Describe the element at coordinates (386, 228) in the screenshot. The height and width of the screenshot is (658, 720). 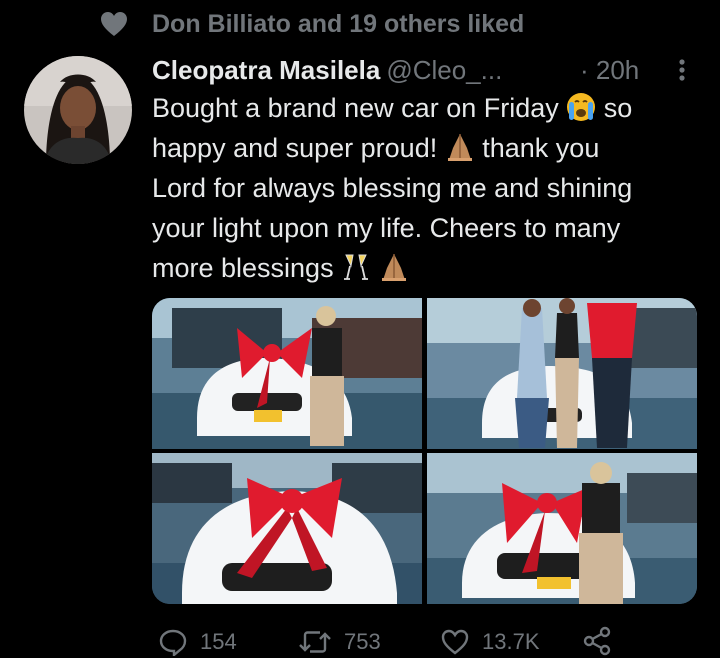
I see `tweet-line-4: your light upon my life. Cheers to many` at that location.